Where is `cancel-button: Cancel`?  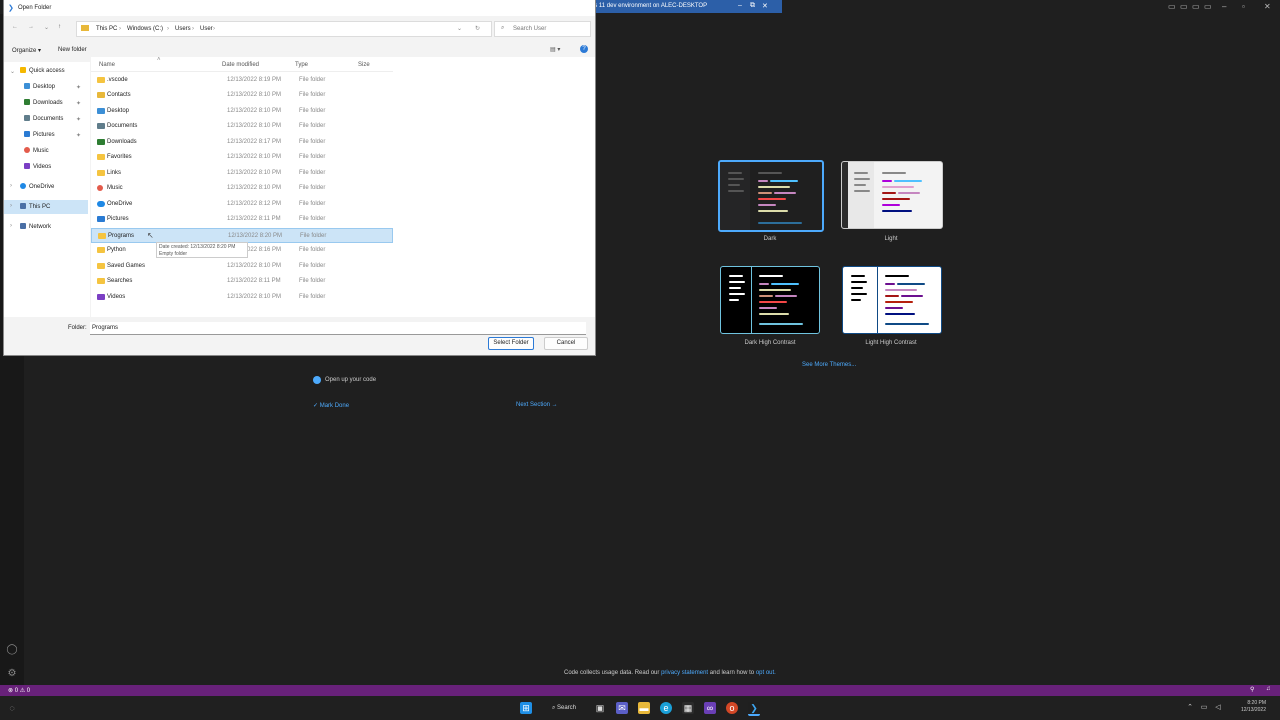
cancel-button: Cancel is located at coordinates (566, 343).